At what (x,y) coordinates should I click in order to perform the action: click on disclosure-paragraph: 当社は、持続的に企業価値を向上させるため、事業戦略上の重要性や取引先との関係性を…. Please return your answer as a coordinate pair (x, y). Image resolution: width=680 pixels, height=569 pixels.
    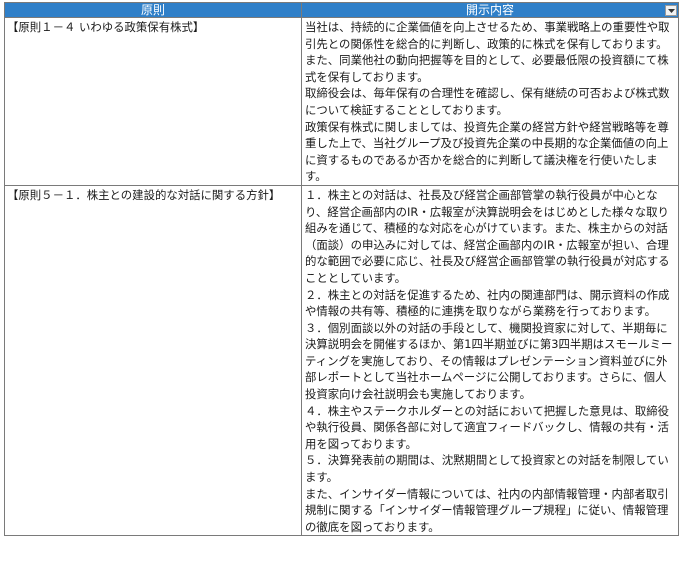
    Looking at the image, I should click on (487, 52).